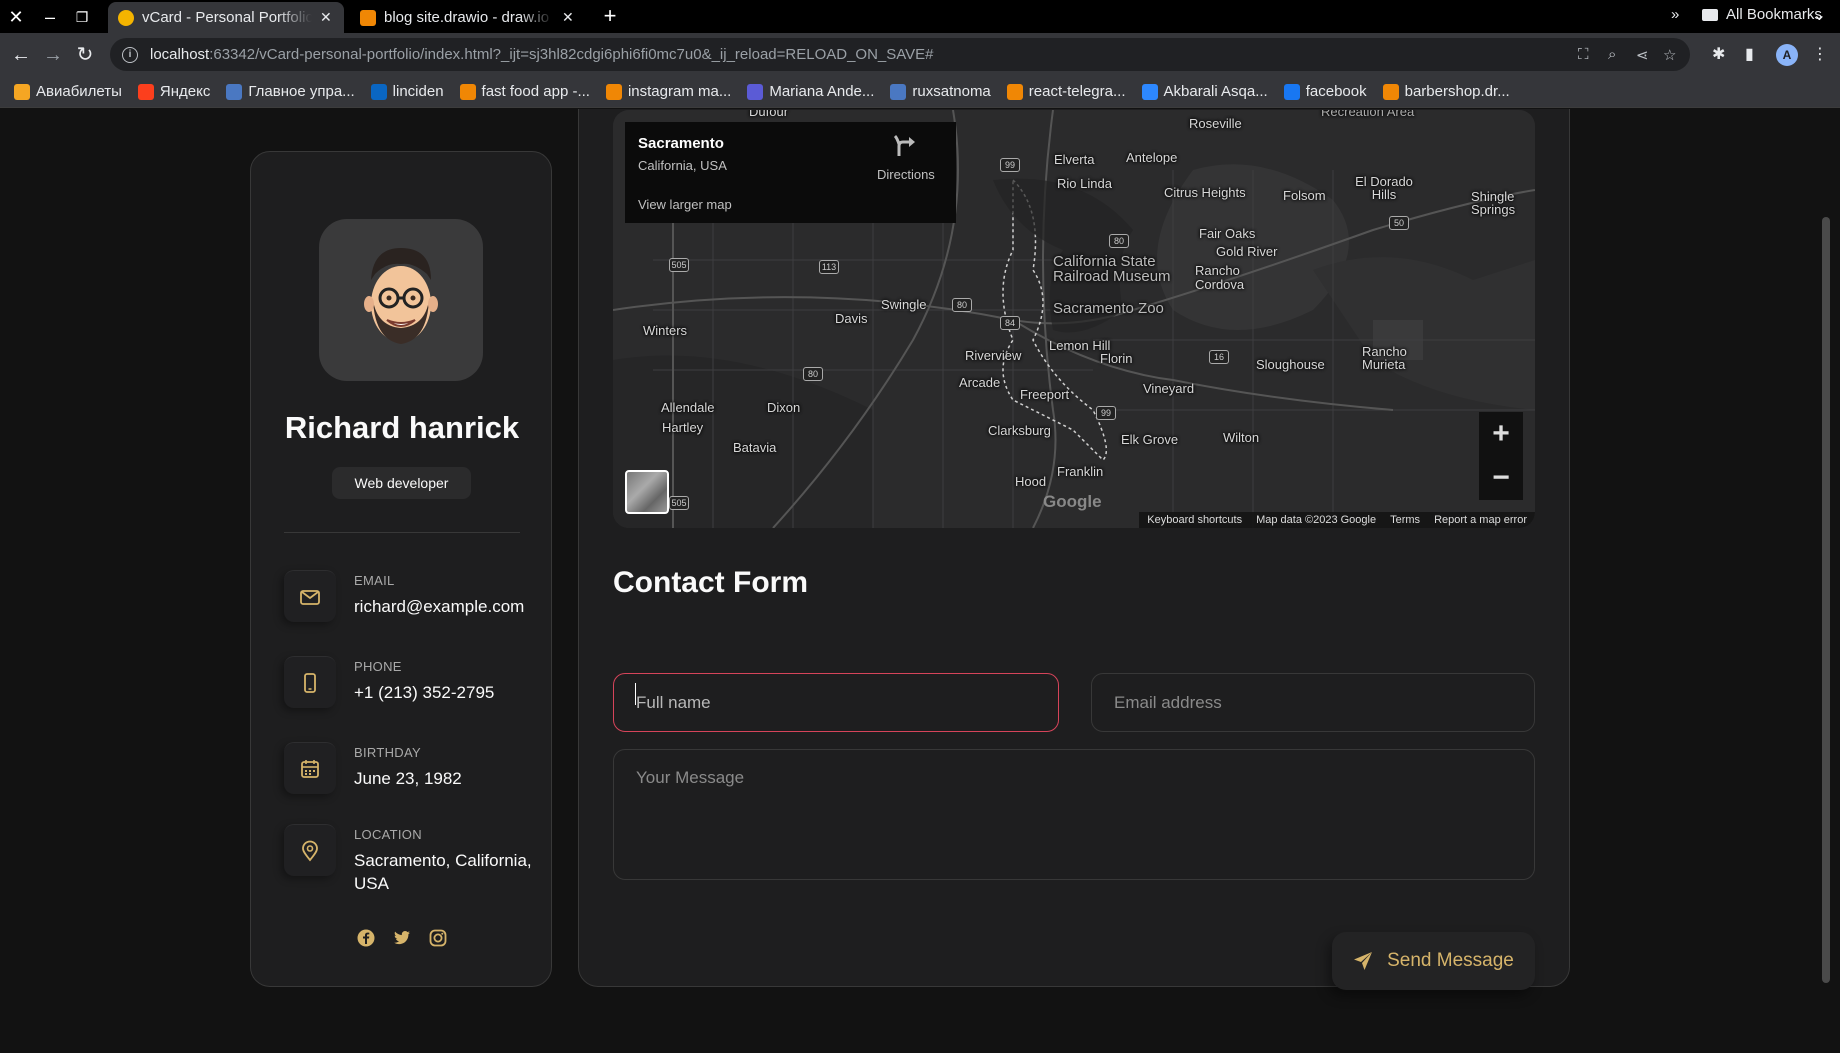 The image size is (1840, 1053). What do you see at coordinates (851, 318) in the screenshot?
I see `map-place-label: Davis` at bounding box center [851, 318].